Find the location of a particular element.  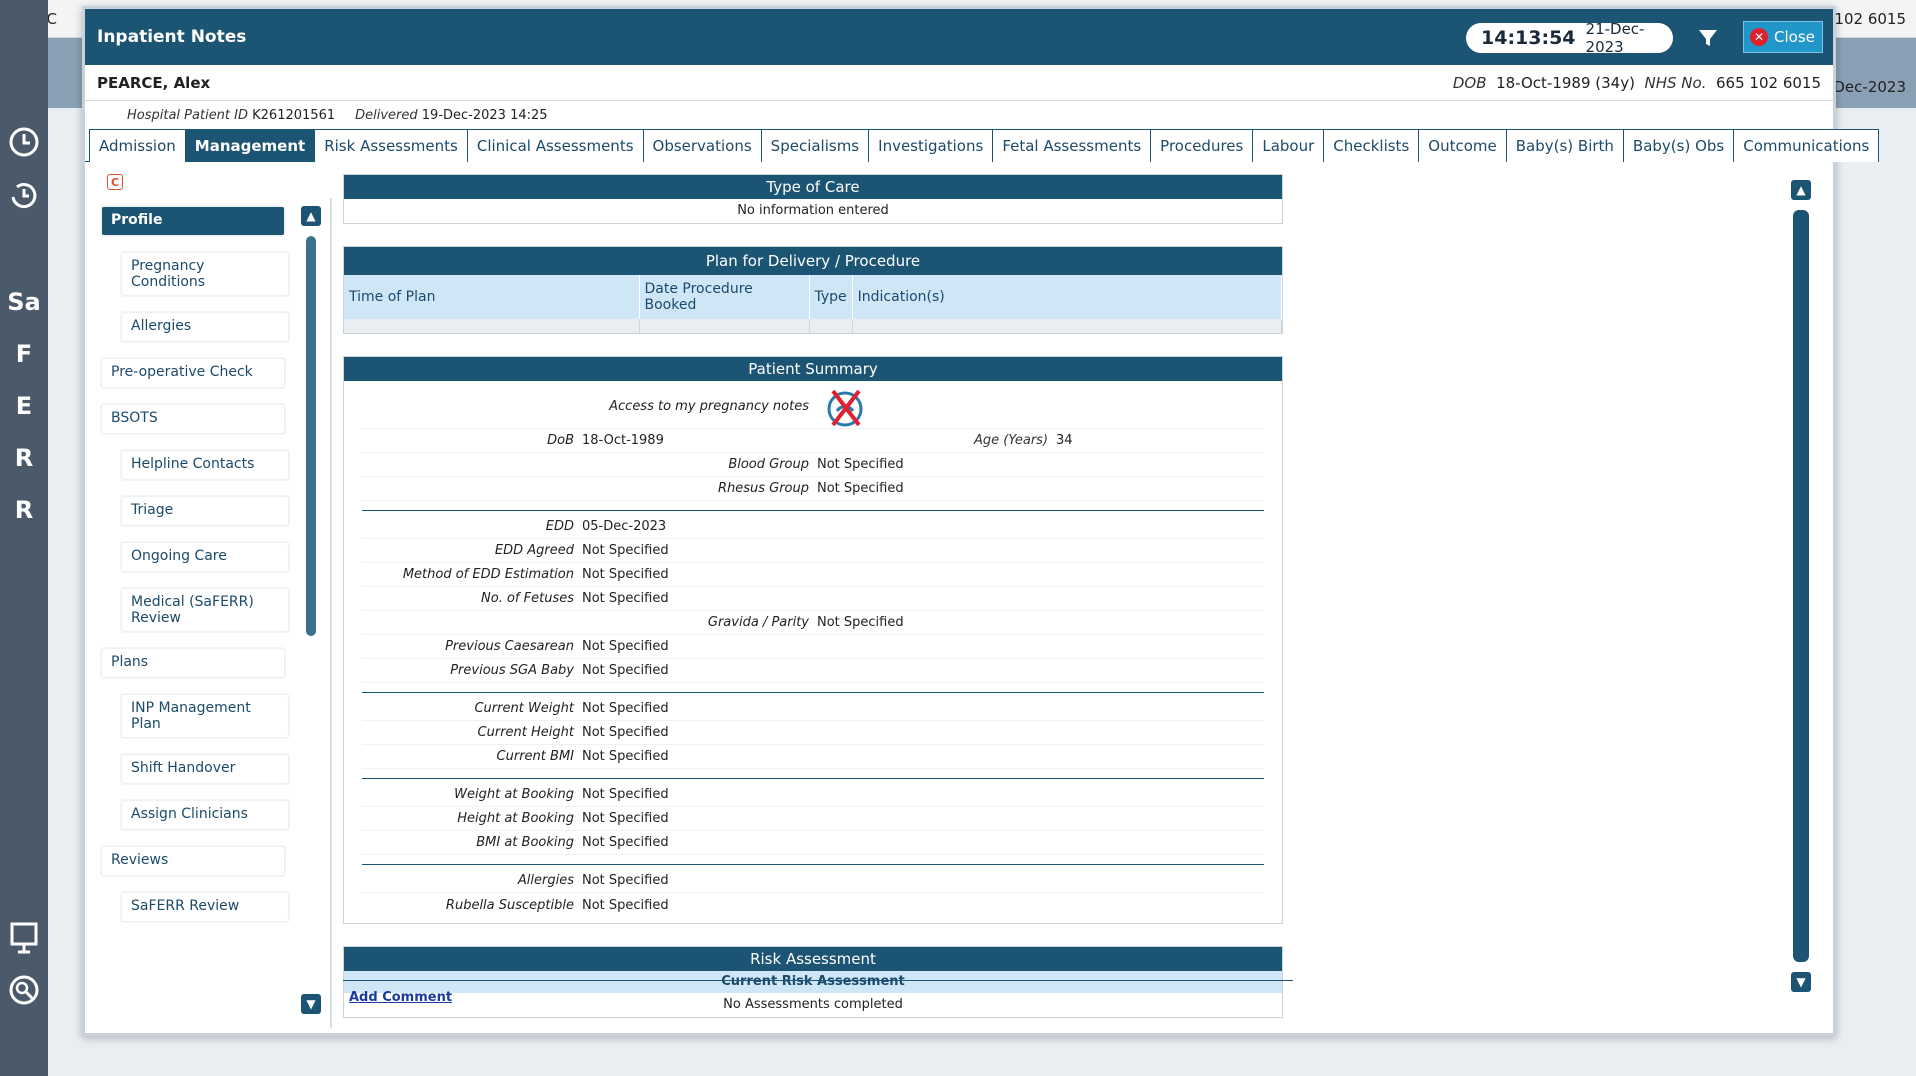

edd-method-label: Method of EDD Estimation is located at coordinates (488, 574).